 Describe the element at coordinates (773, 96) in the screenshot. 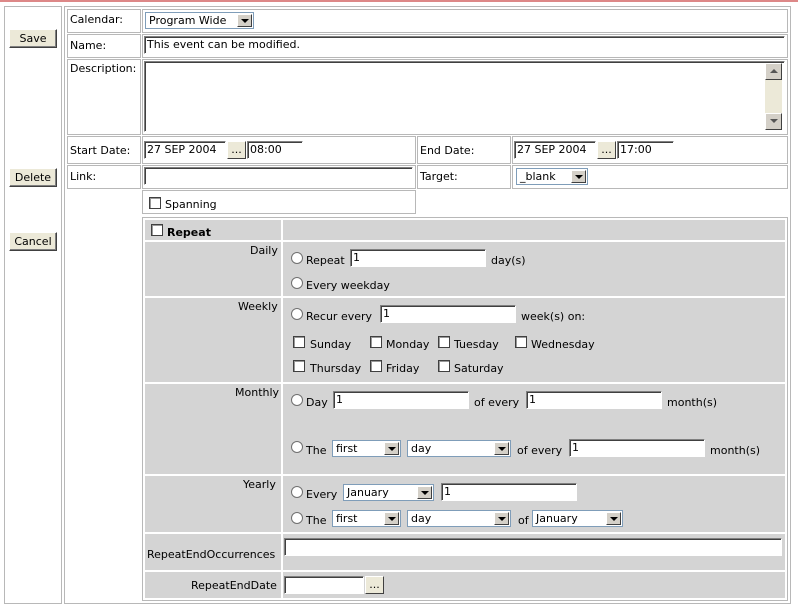

I see `description-scrollbar` at that location.